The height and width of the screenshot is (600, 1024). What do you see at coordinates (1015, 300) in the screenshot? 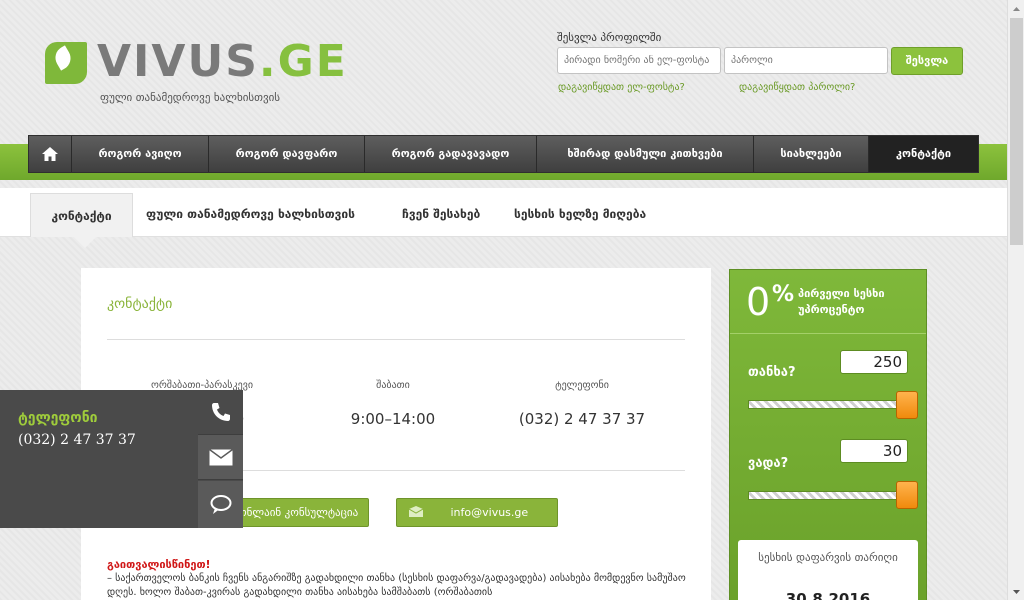
I see `vertical-scrollbar` at bounding box center [1015, 300].